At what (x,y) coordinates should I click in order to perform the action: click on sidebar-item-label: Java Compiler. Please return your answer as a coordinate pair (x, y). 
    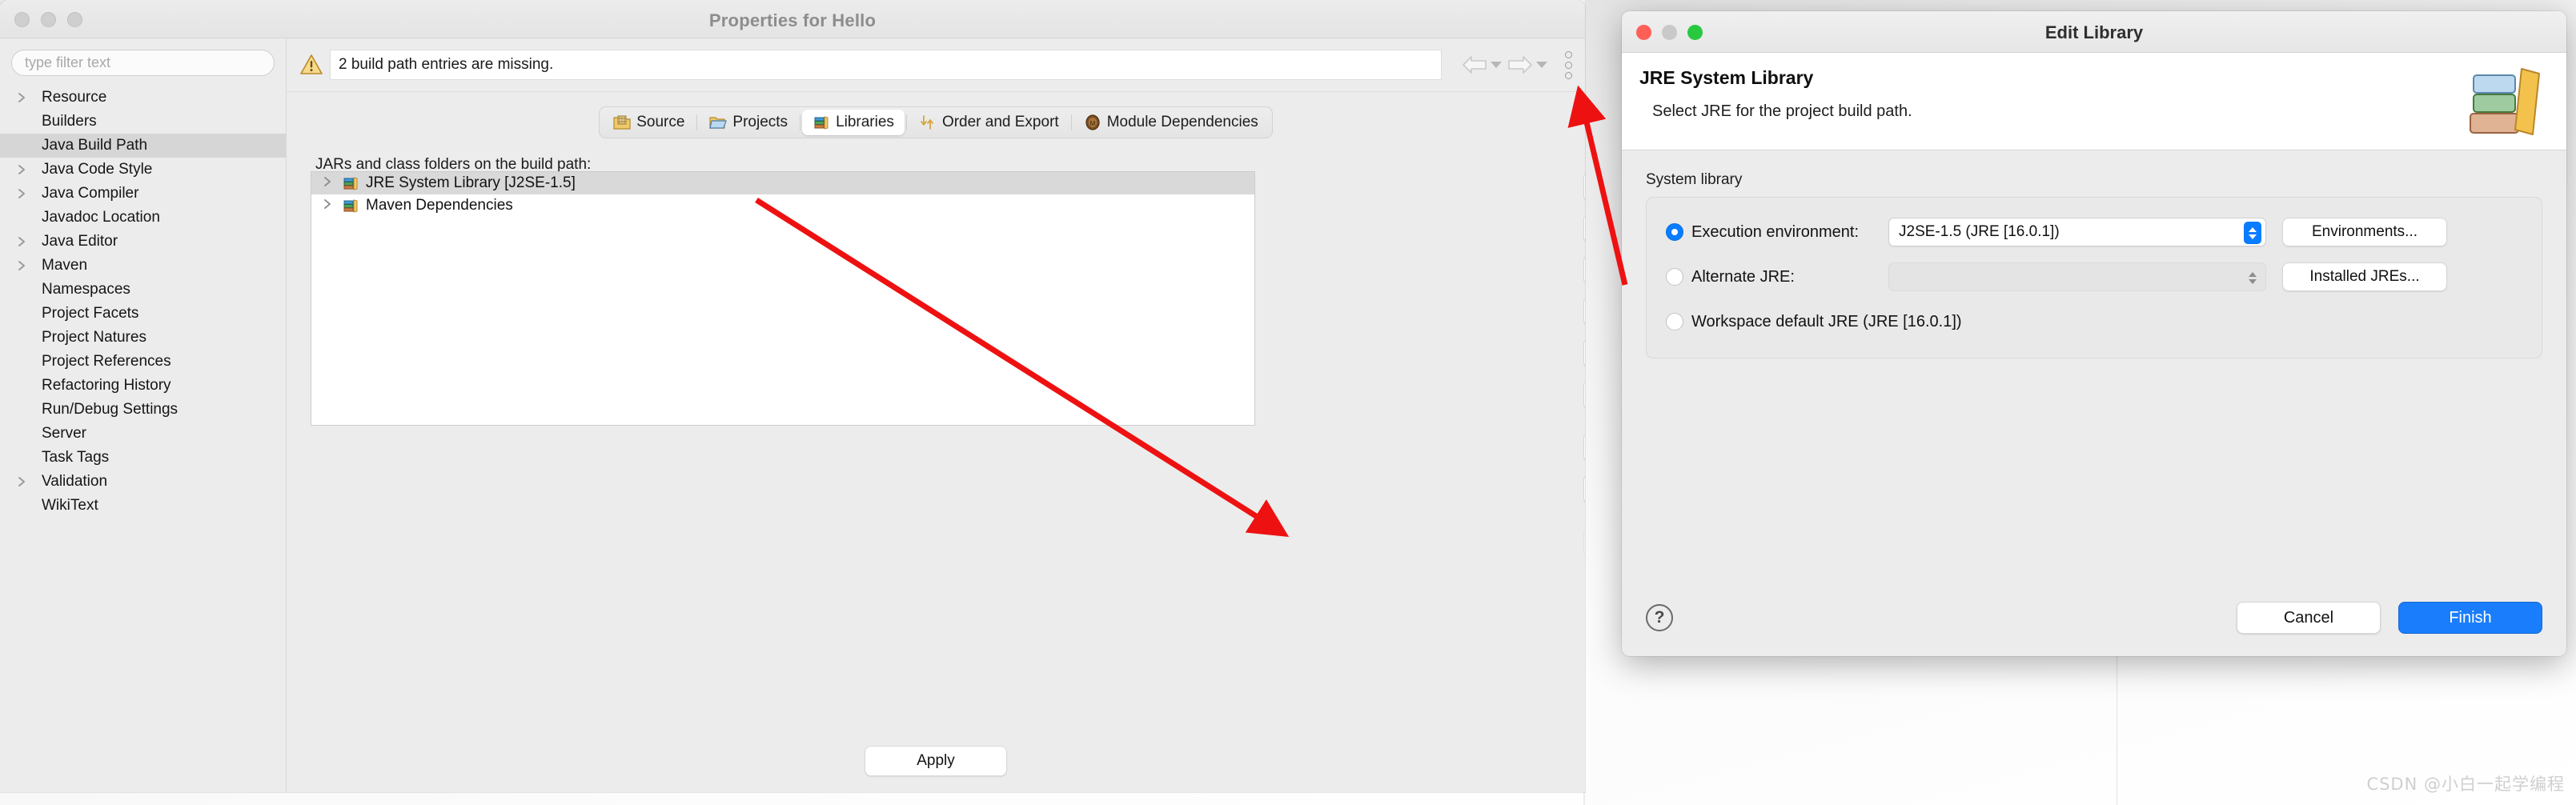
    Looking at the image, I should click on (90, 193).